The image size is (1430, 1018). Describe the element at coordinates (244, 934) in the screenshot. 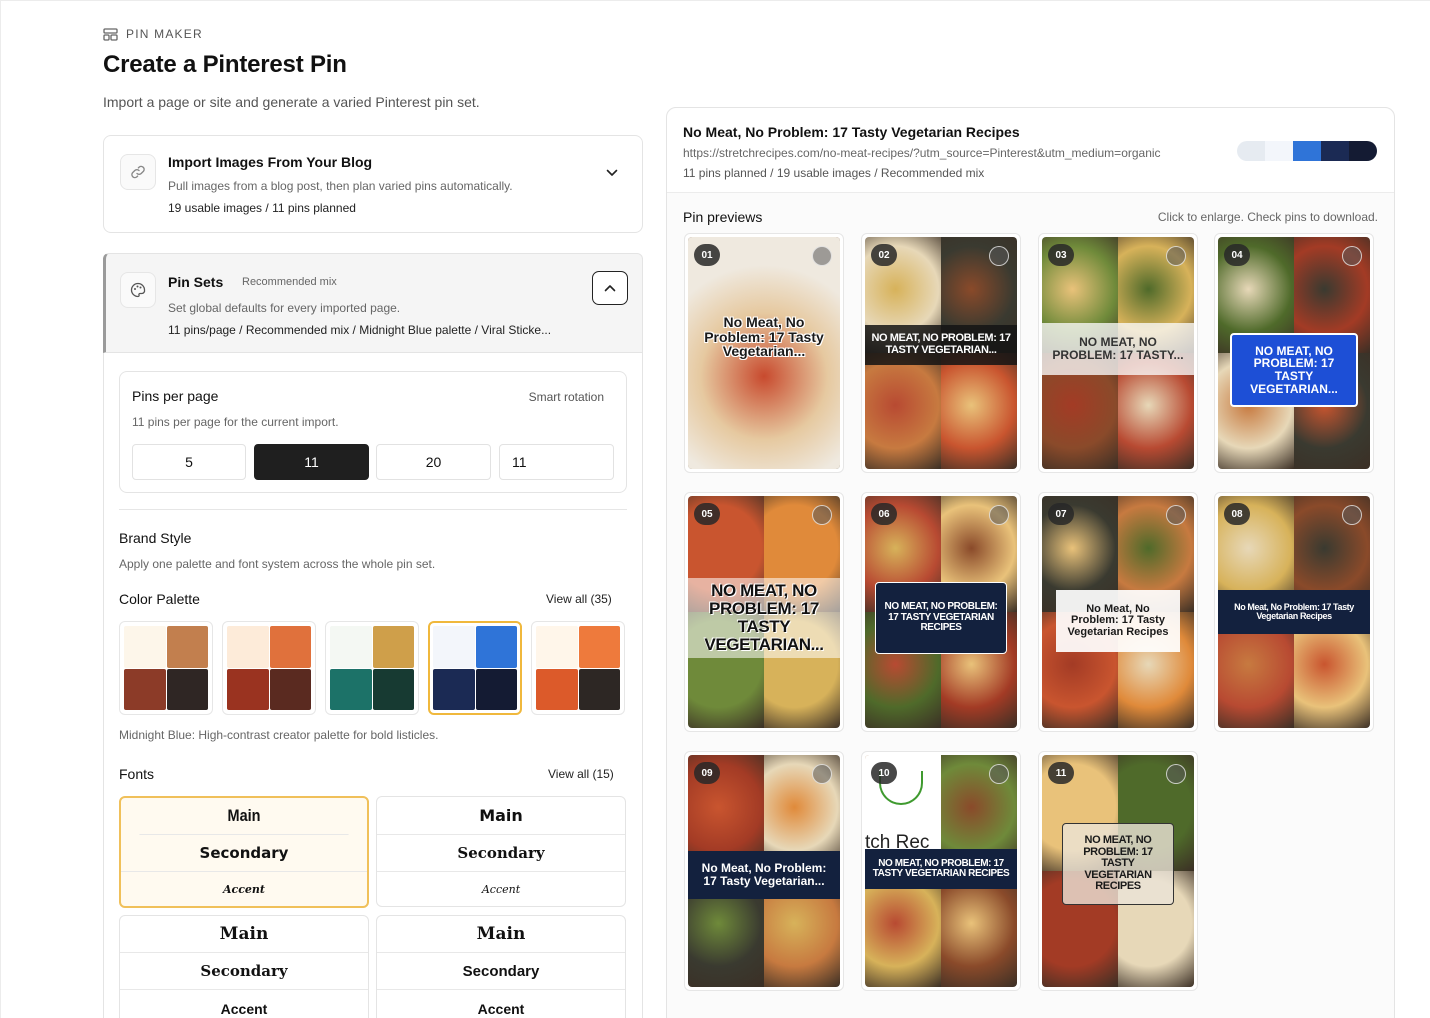

I see `font-main: Main` at that location.